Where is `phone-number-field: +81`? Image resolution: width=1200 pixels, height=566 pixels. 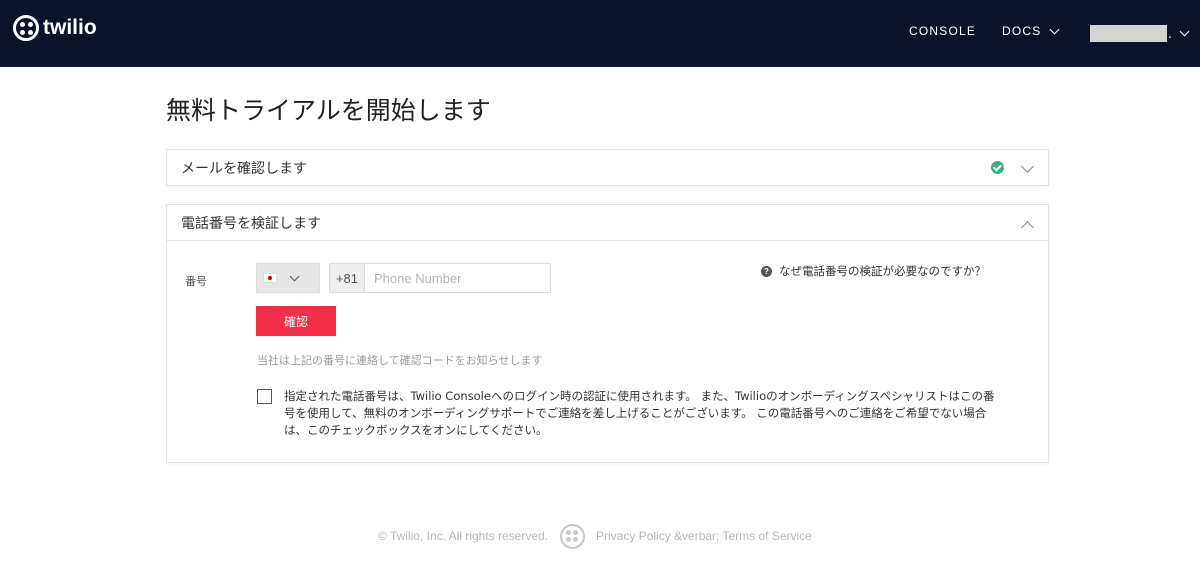
phone-number-field: +81 is located at coordinates (440, 278).